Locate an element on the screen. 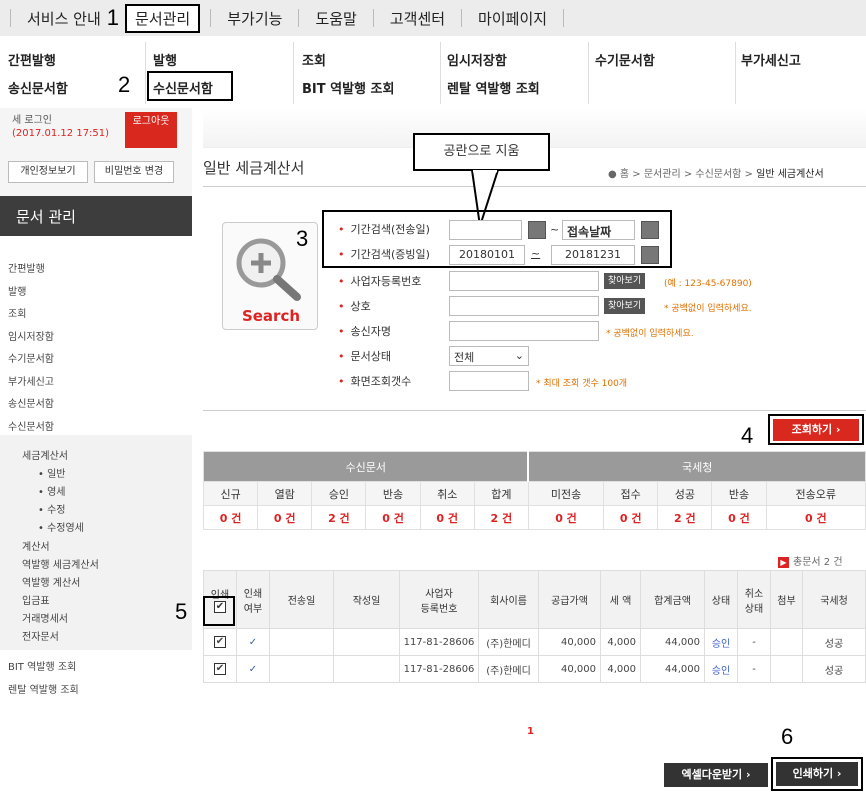 The image size is (866, 805). sidebar-more-item: 입금표 is located at coordinates (36, 599).